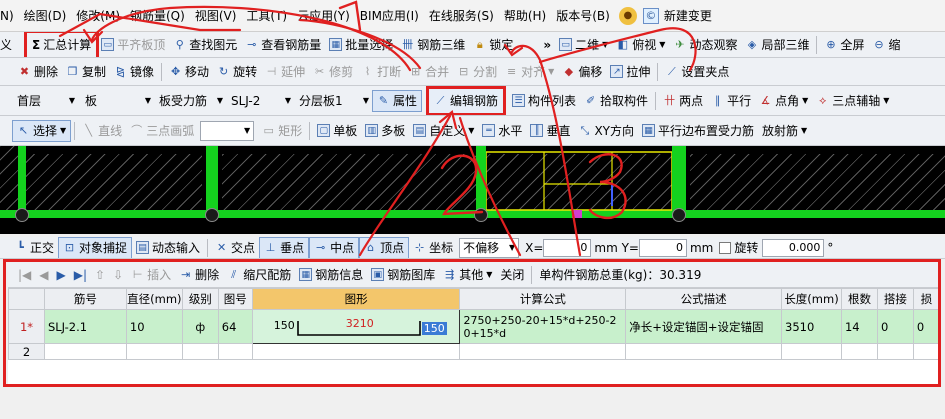 The height and width of the screenshot is (419, 945). I want to click on zoom-button: ⊖ 缩, so click(886, 45).